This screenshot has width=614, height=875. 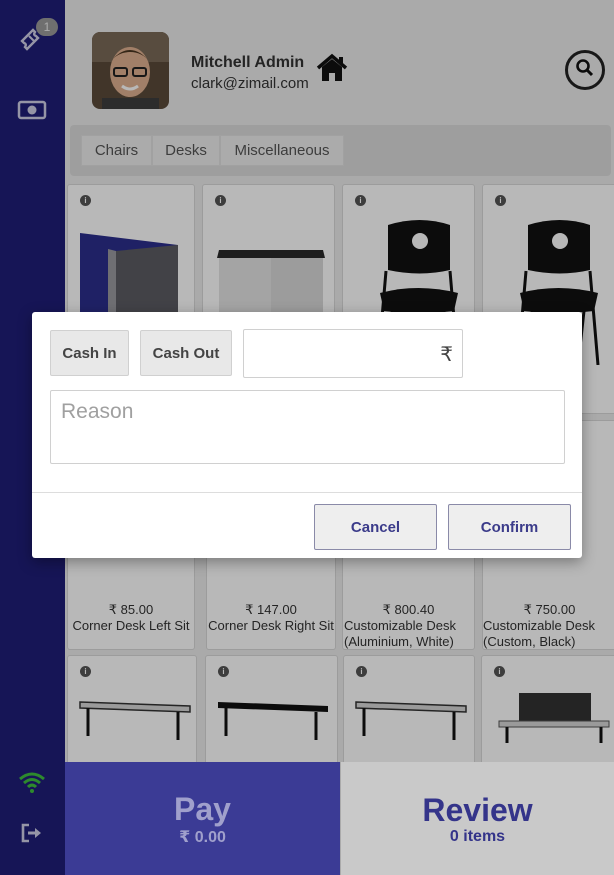 What do you see at coordinates (307, 492) in the screenshot?
I see `modal-divider` at bounding box center [307, 492].